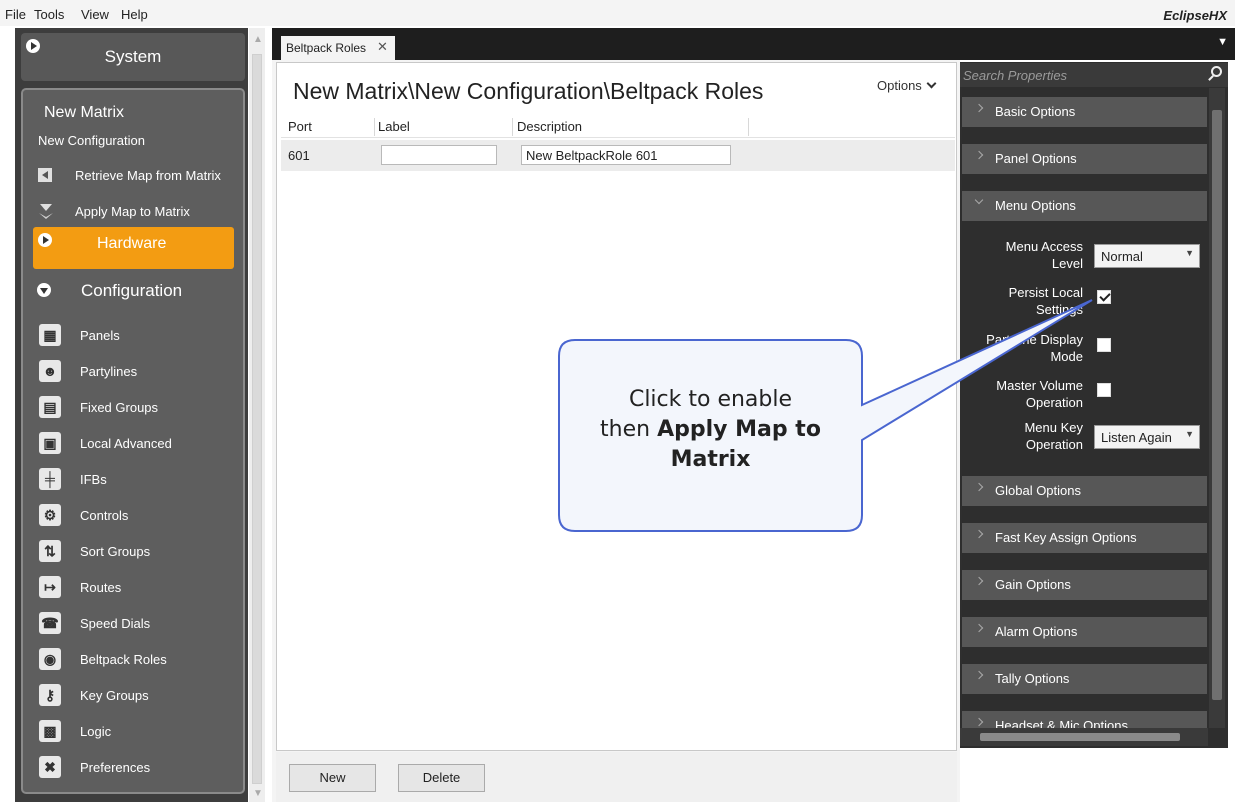 Image resolution: width=1235 pixels, height=802 pixels. What do you see at coordinates (1189, 434) in the screenshot?
I see `chevron-down-icon: ▼` at bounding box center [1189, 434].